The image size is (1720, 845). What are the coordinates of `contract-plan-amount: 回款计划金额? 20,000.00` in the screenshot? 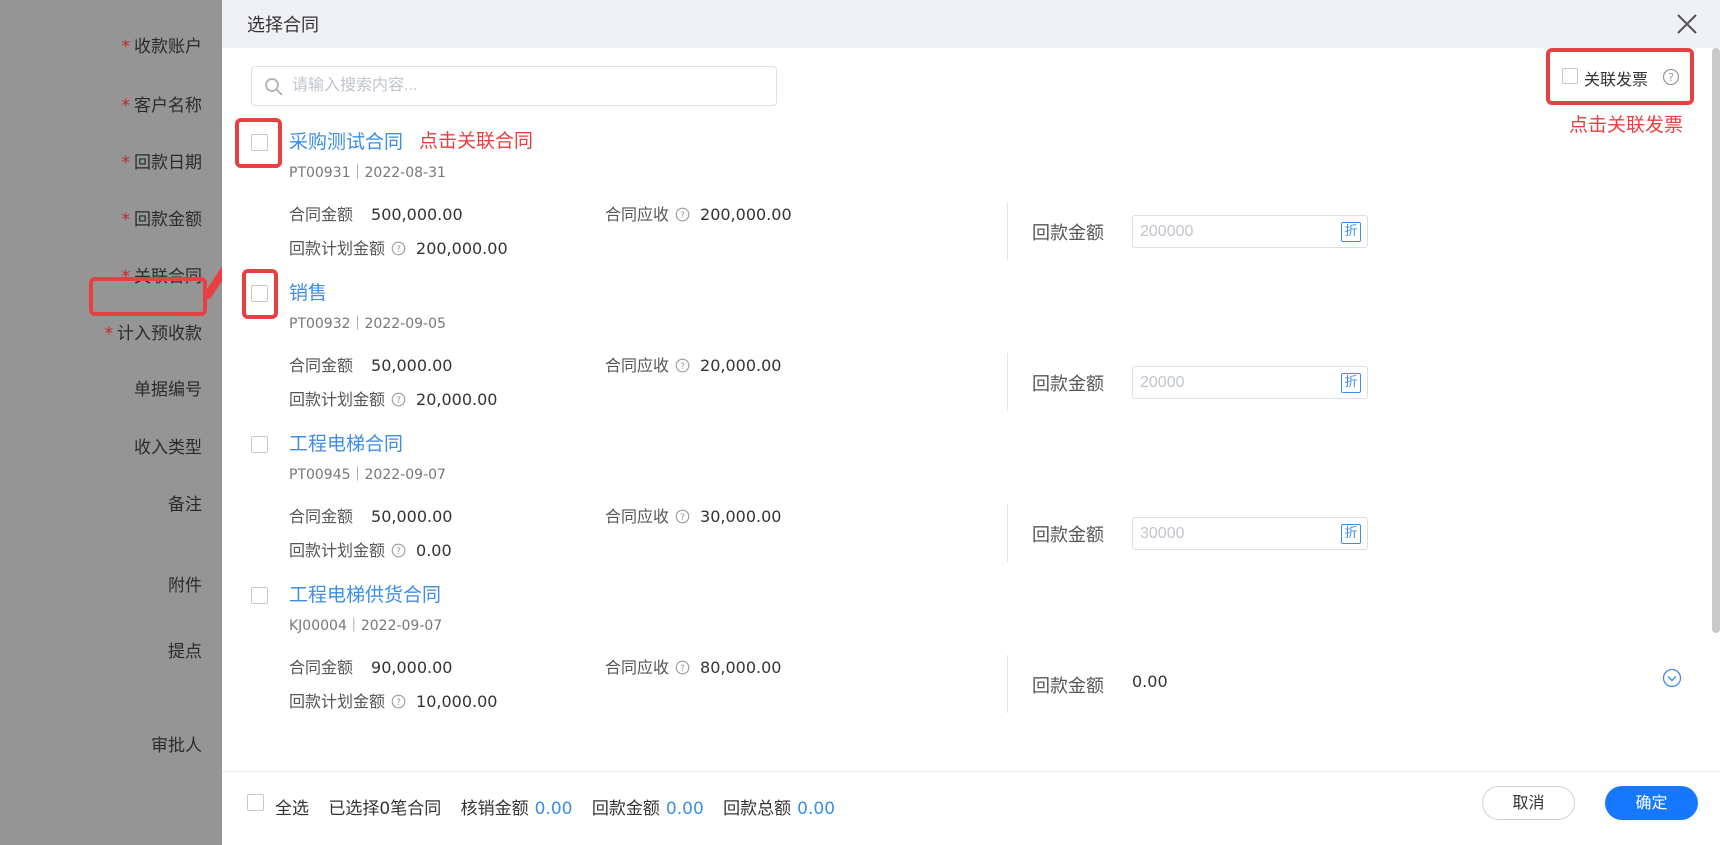 It's located at (393, 399).